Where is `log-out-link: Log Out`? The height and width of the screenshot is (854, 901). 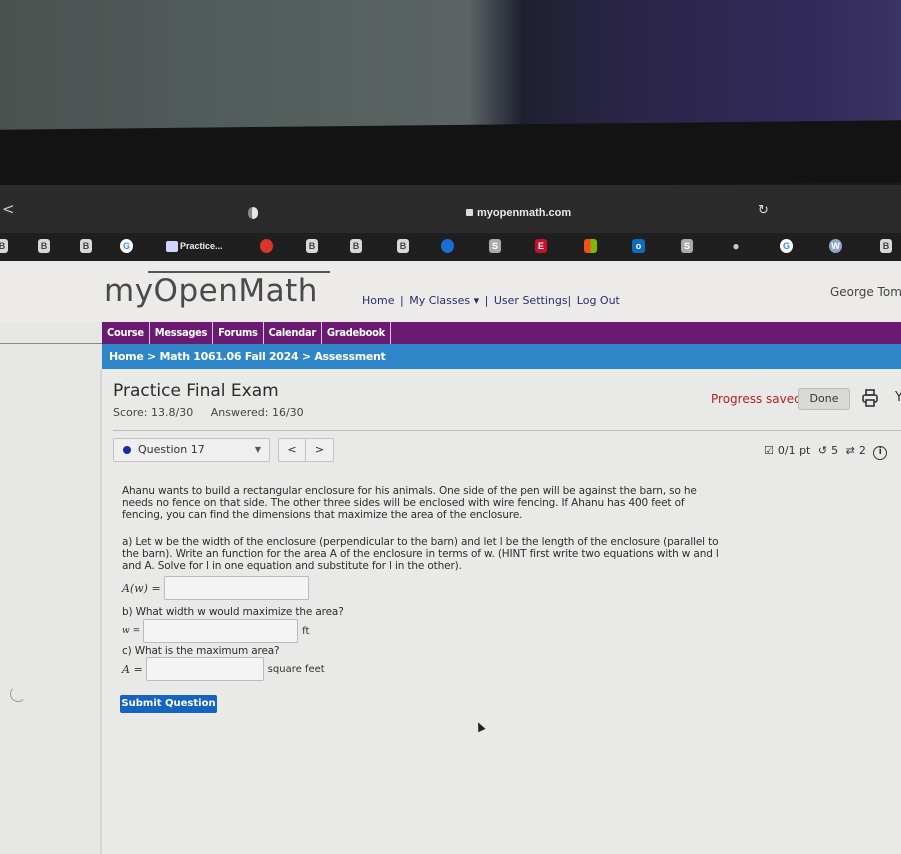 log-out-link: Log Out is located at coordinates (598, 300).